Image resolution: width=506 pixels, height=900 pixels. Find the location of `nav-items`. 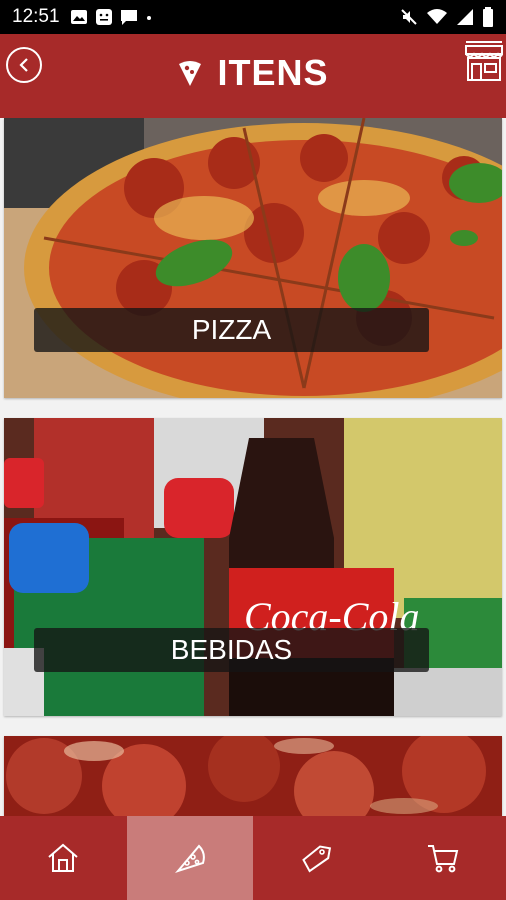

nav-items is located at coordinates (189, 858).